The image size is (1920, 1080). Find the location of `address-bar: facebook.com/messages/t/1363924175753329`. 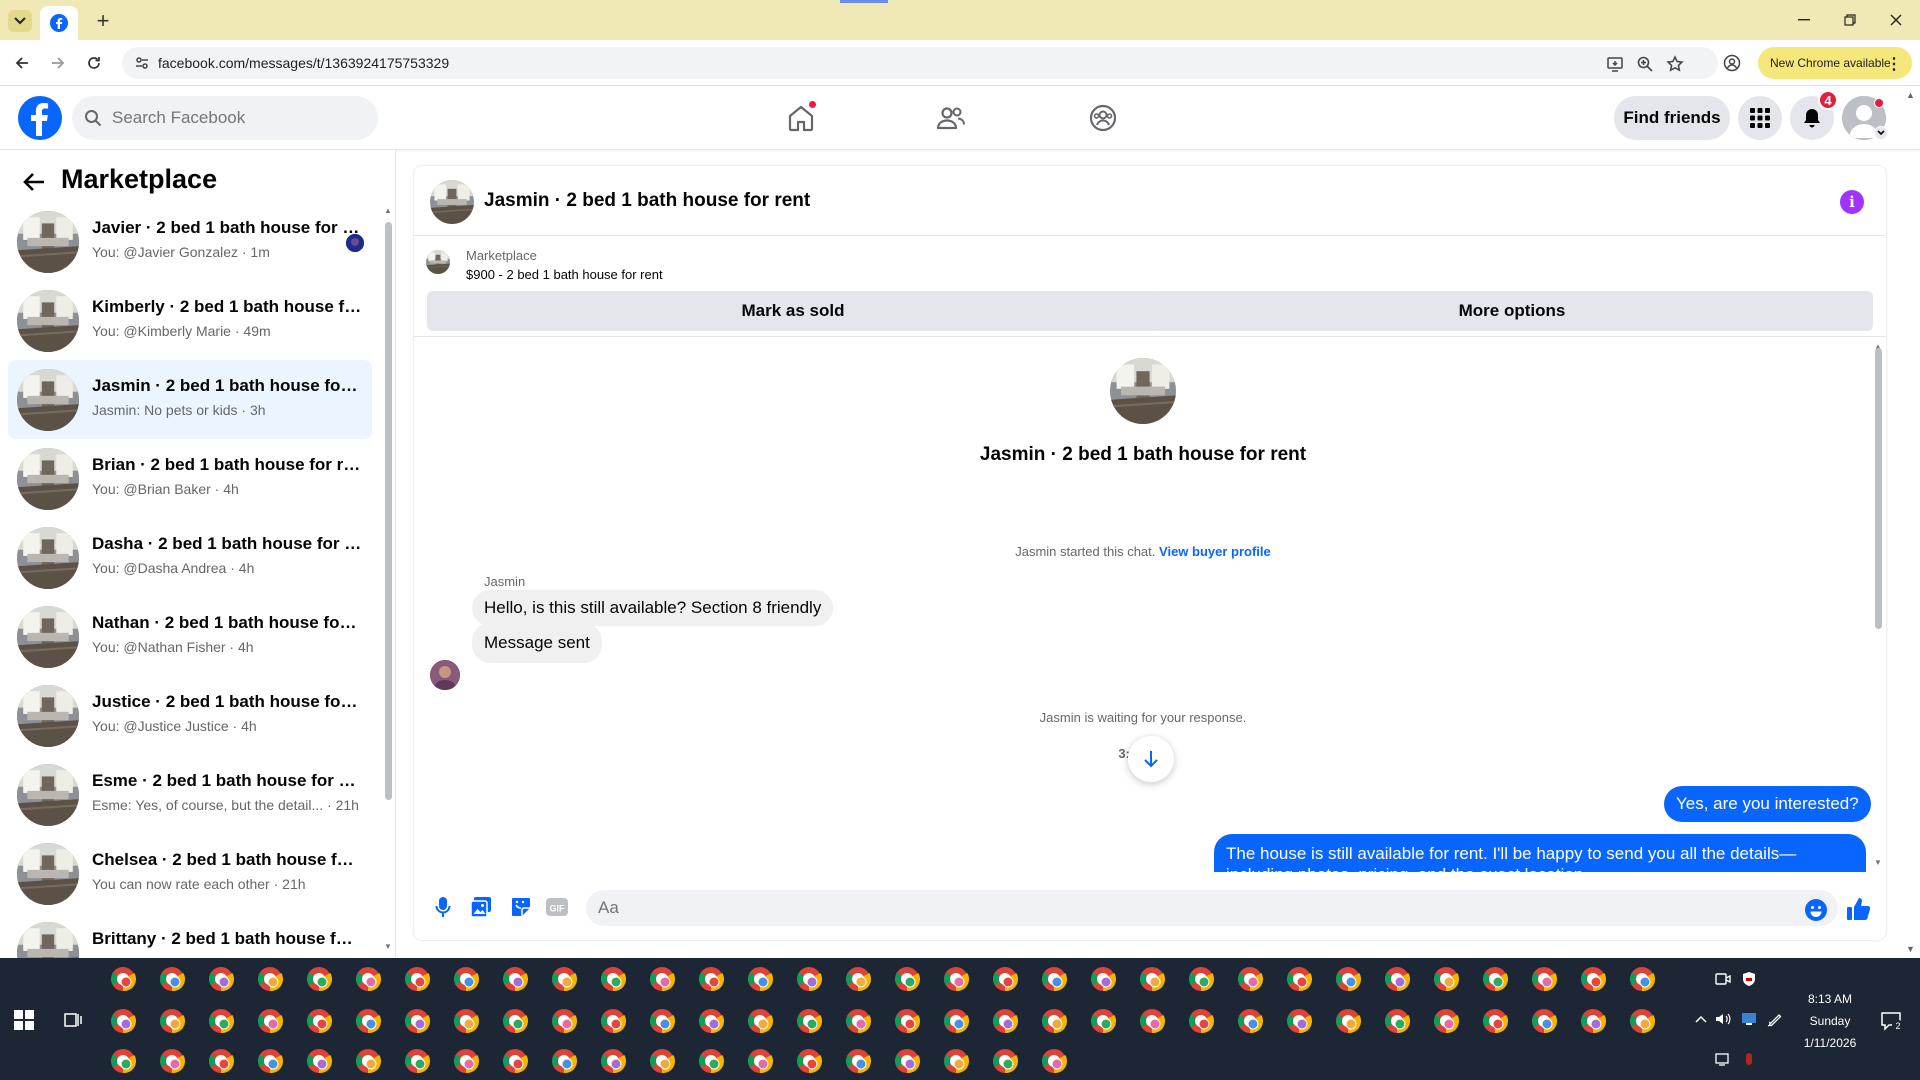

address-bar: facebook.com/messages/t/1363924175753329 is located at coordinates (920, 63).